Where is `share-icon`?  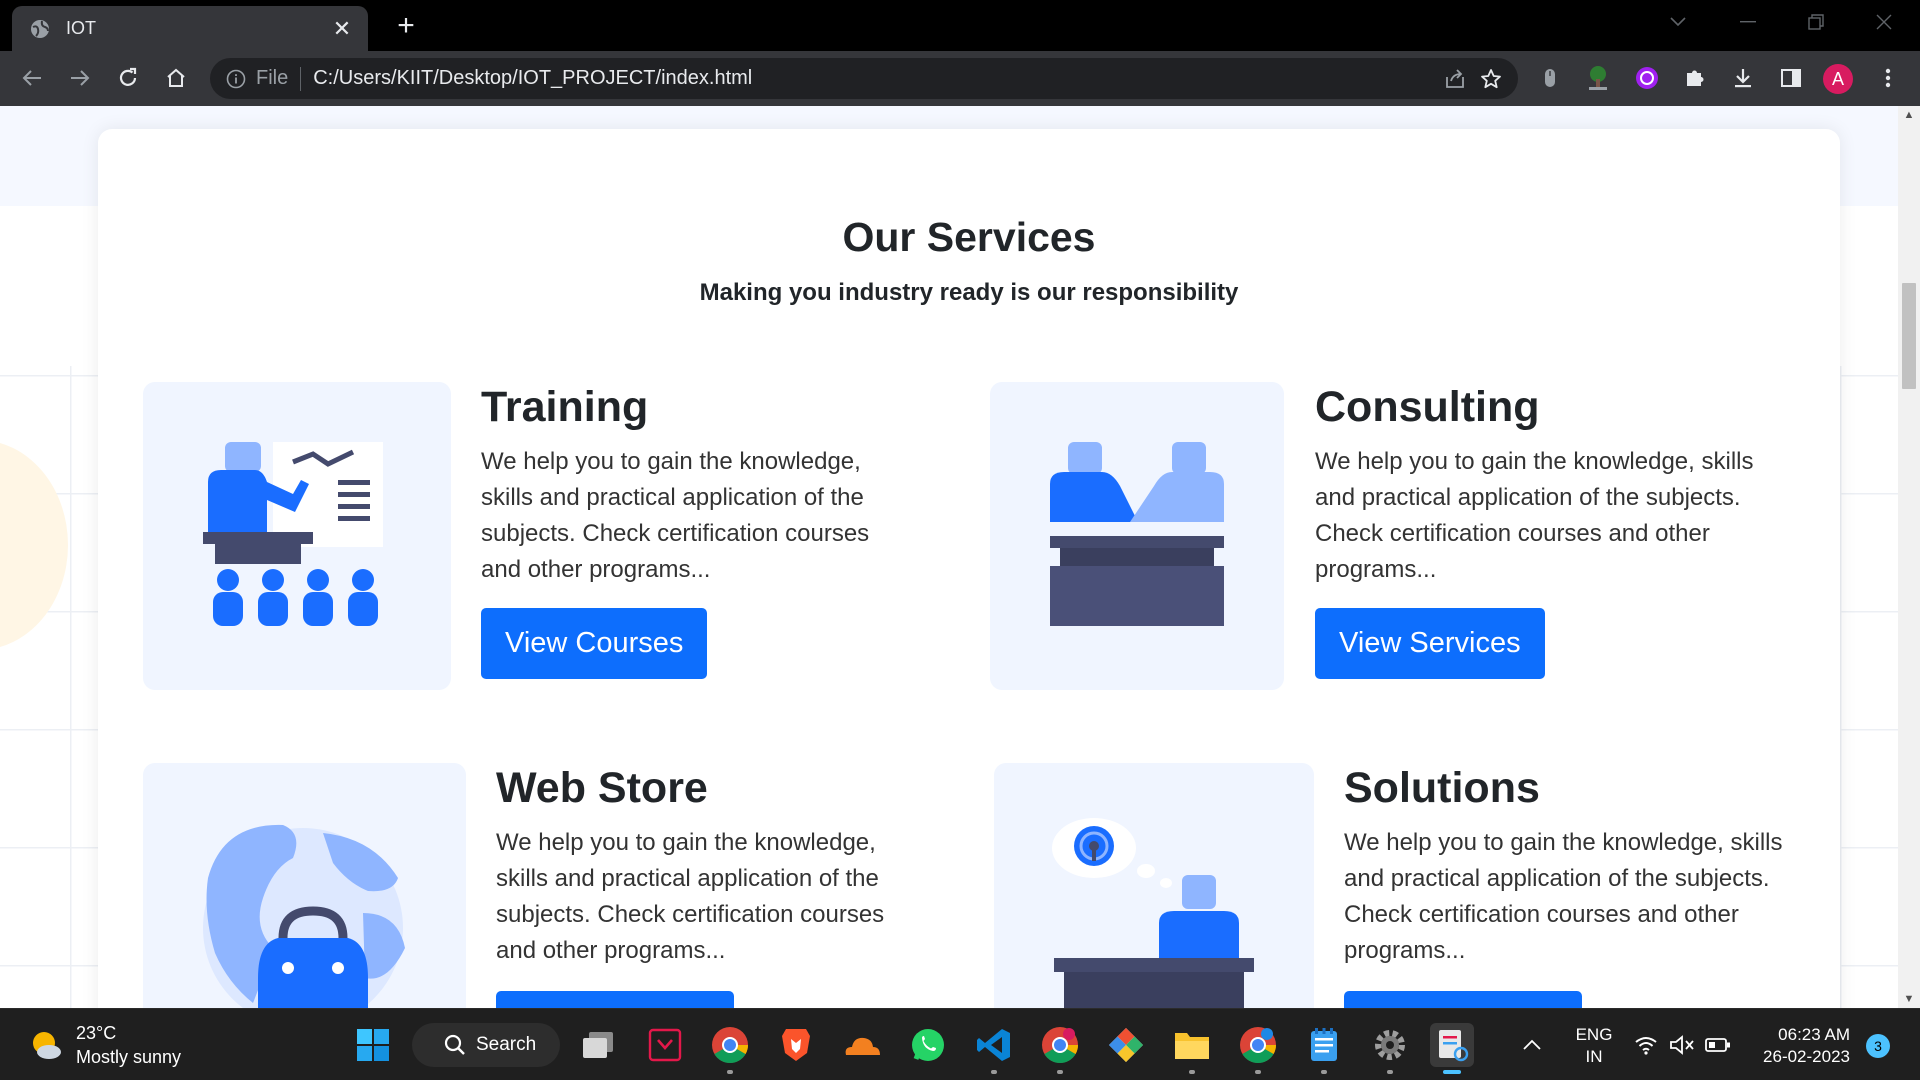 share-icon is located at coordinates (1455, 79).